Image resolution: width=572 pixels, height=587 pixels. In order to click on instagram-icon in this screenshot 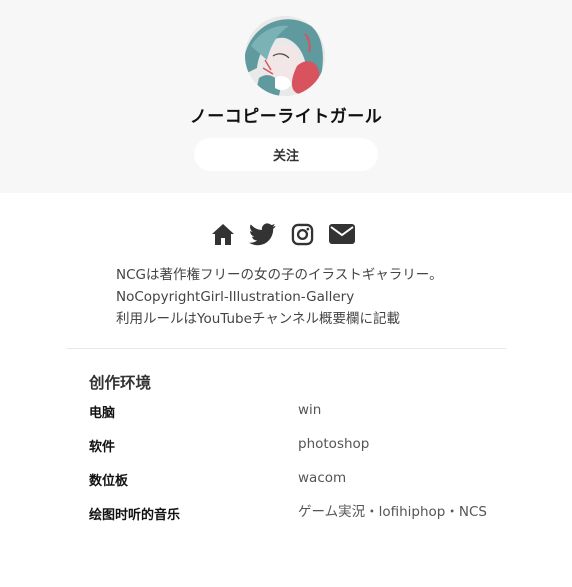, I will do `click(302, 234)`.